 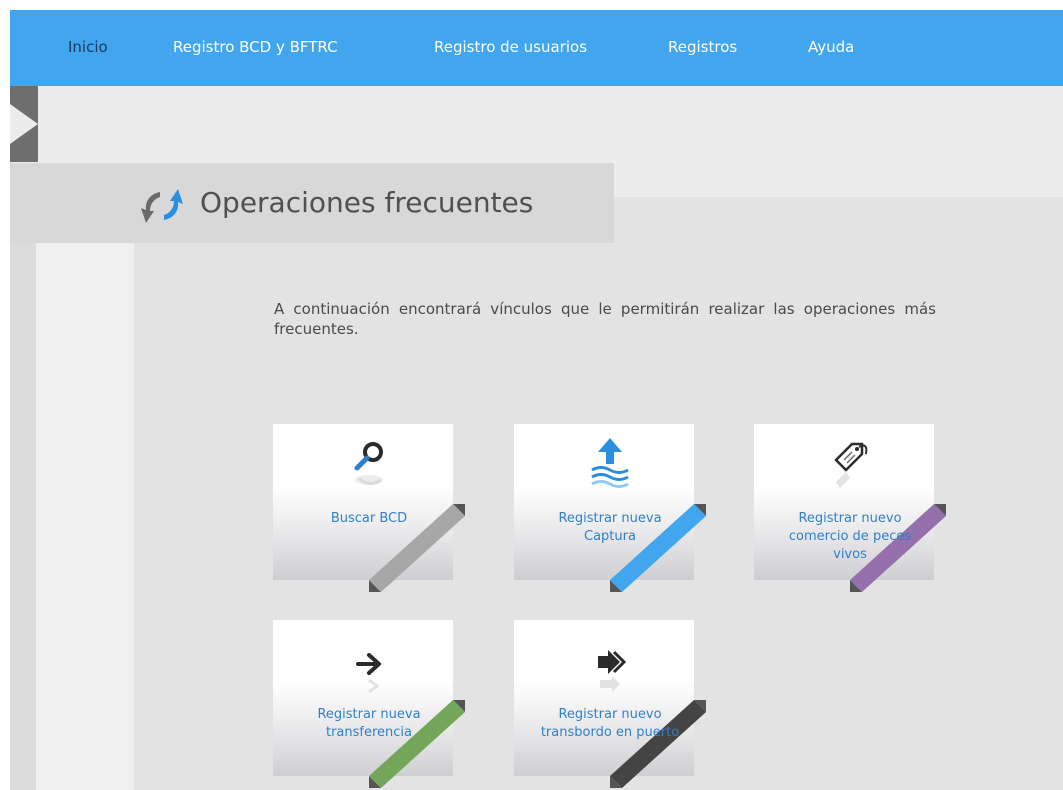 I want to click on tile-registrar-captura: Registrar nueva Captura, so click(x=610, y=508).